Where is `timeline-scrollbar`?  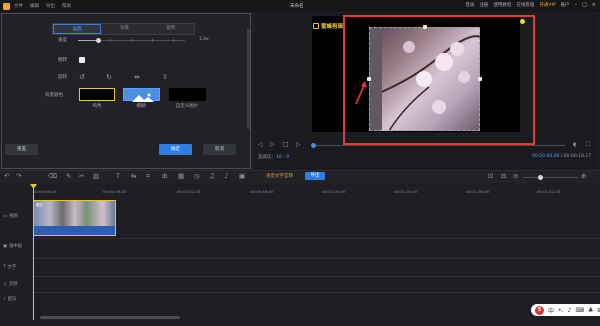 timeline-scrollbar is located at coordinates (110, 317).